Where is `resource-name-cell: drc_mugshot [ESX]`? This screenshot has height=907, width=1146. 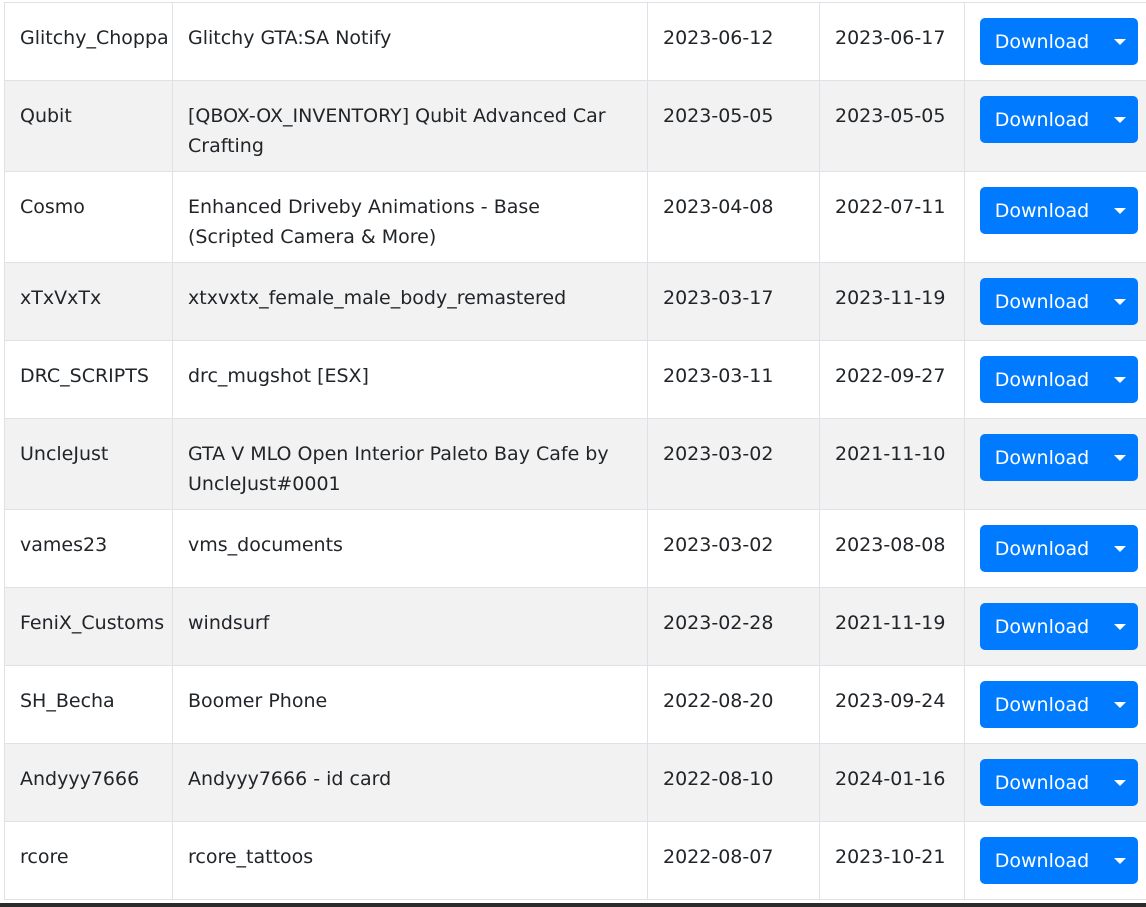 resource-name-cell: drc_mugshot [ESX] is located at coordinates (410, 379).